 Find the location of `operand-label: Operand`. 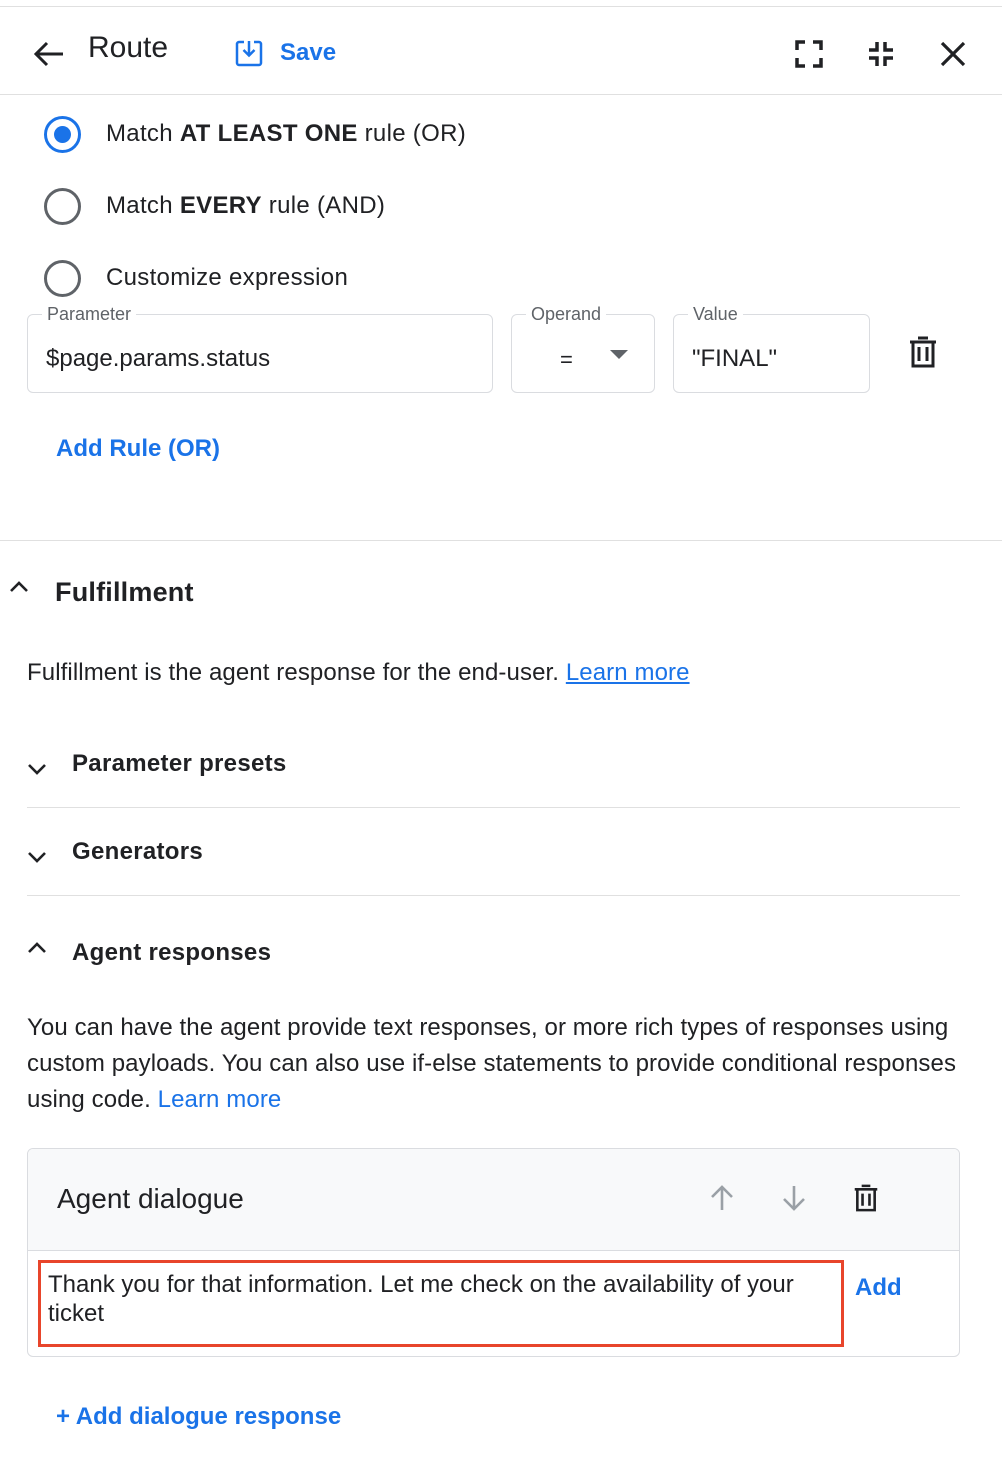

operand-label: Operand is located at coordinates (566, 314).